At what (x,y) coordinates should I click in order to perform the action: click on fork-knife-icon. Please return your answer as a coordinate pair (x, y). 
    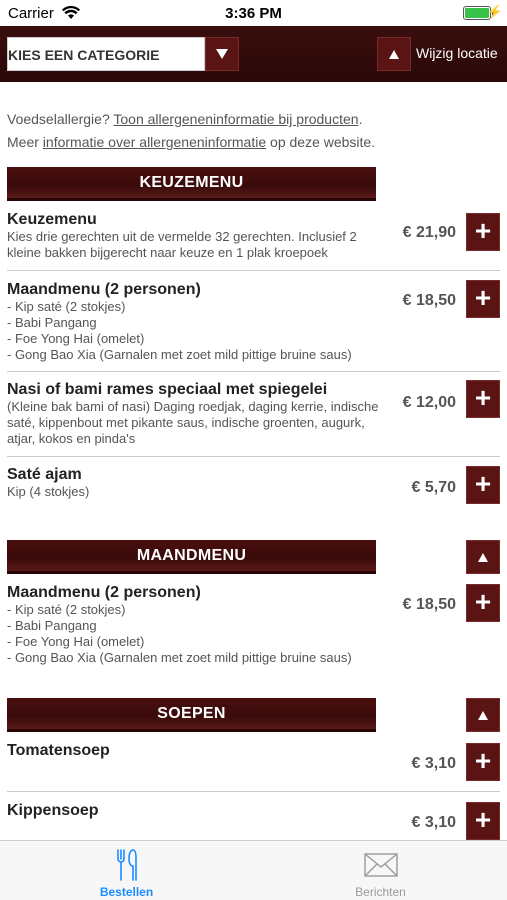
    Looking at the image, I should click on (126, 865).